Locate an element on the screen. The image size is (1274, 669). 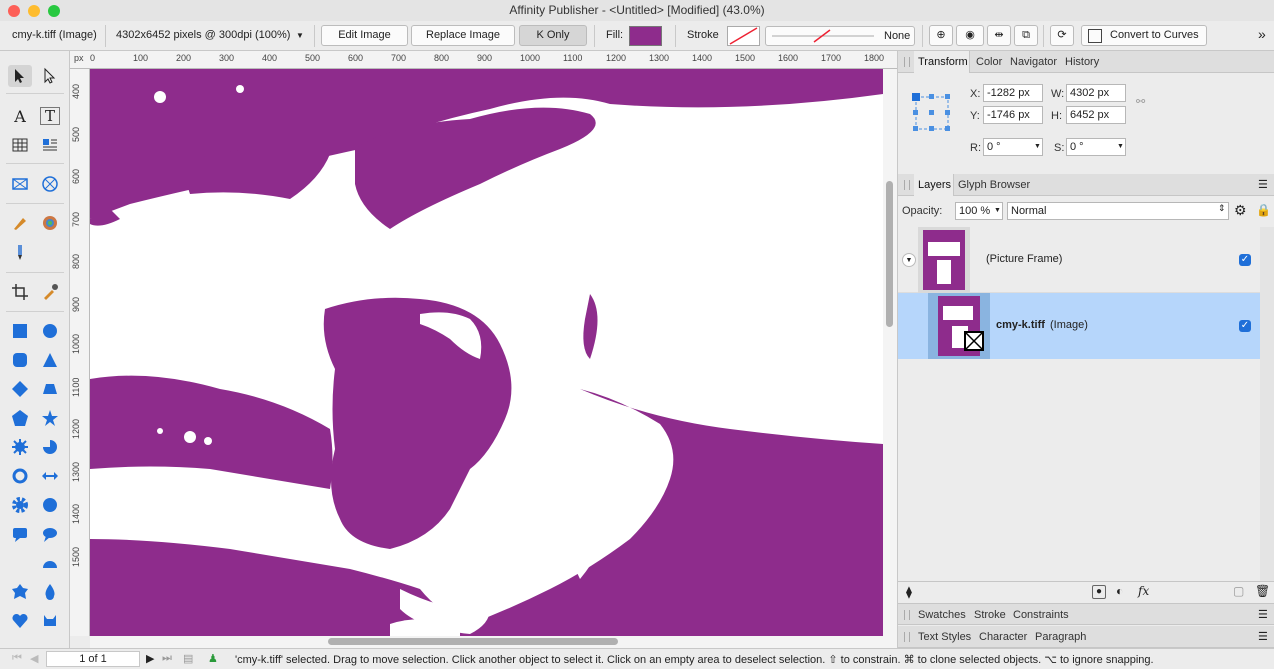
align-icon: ⇹ is located at coordinates (999, 35).